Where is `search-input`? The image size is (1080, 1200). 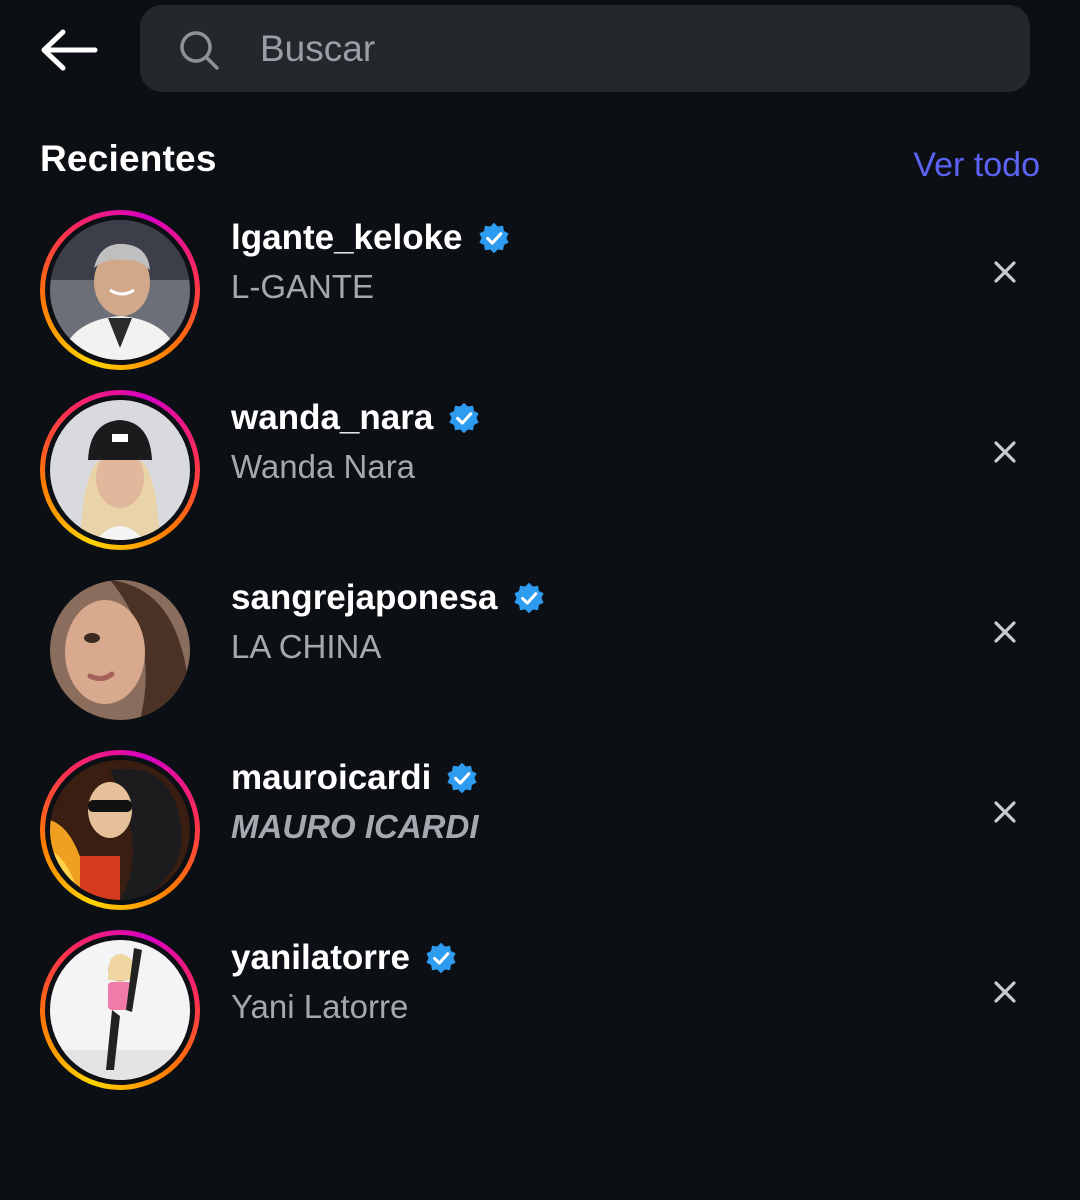
search-input is located at coordinates (630, 48).